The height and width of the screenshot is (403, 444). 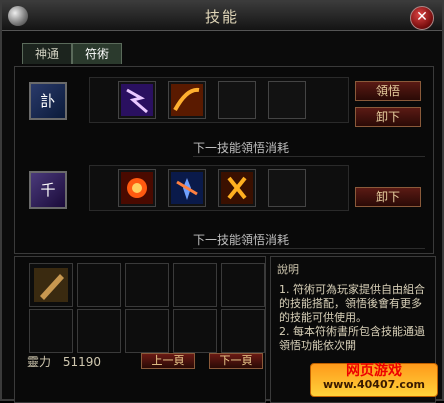 I want to click on site-watermark: 网页游戏 www.40407.com, so click(x=374, y=380).